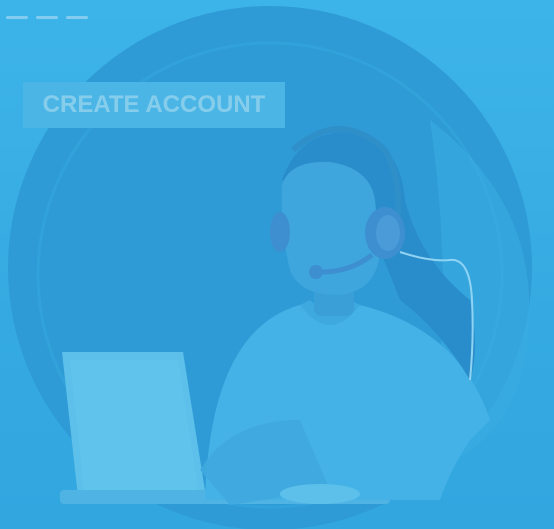 This screenshot has height=529, width=554. I want to click on create-account-button: CREATE ACCOUNT, so click(154, 105).